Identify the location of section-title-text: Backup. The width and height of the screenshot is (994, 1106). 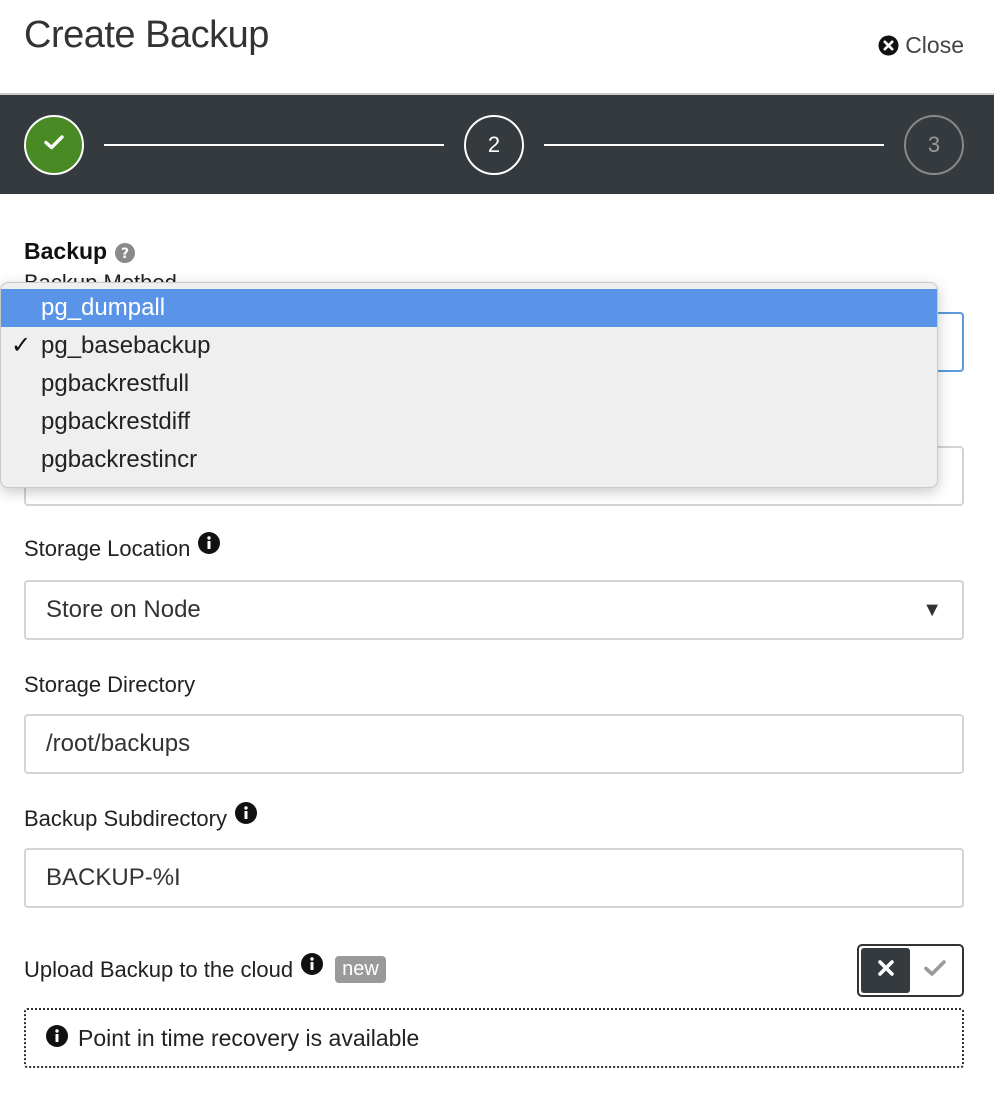
(66, 251).